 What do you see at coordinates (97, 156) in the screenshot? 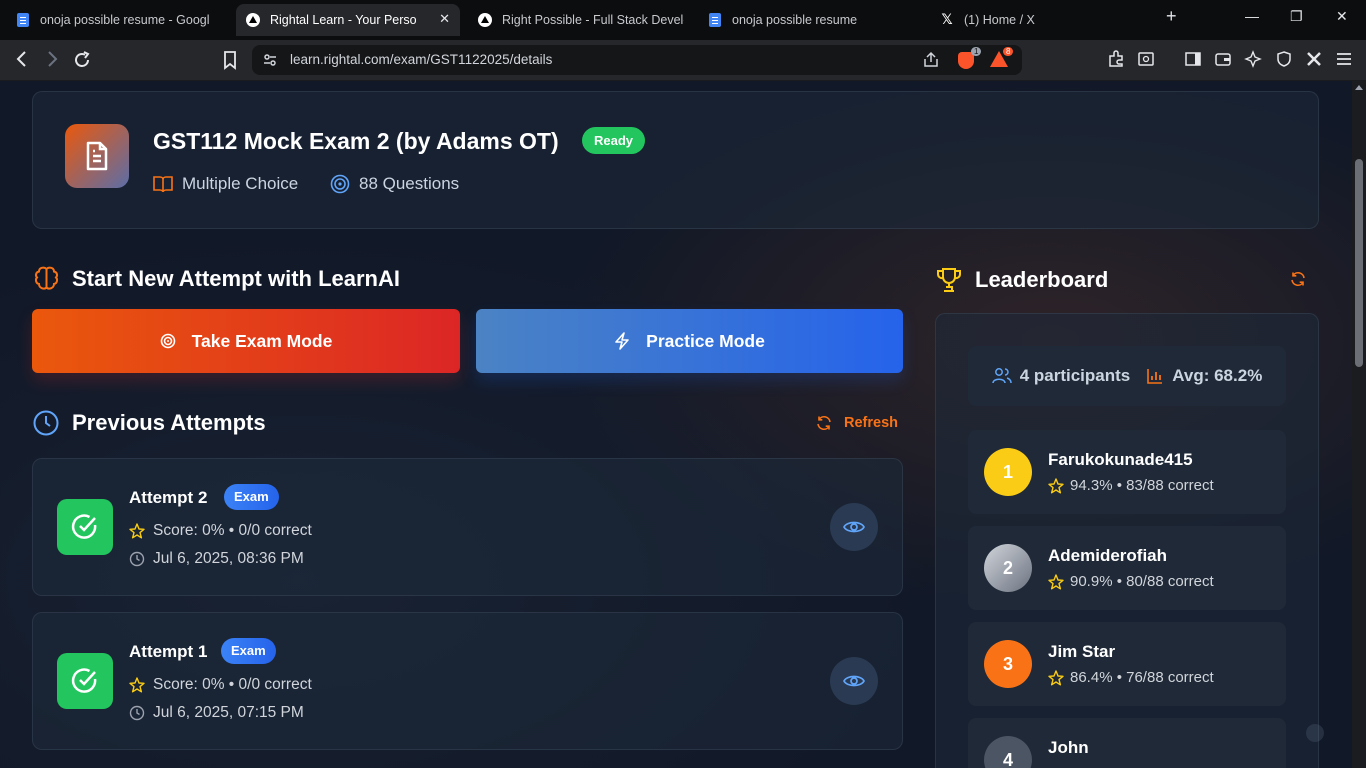
I see `document-icon` at bounding box center [97, 156].